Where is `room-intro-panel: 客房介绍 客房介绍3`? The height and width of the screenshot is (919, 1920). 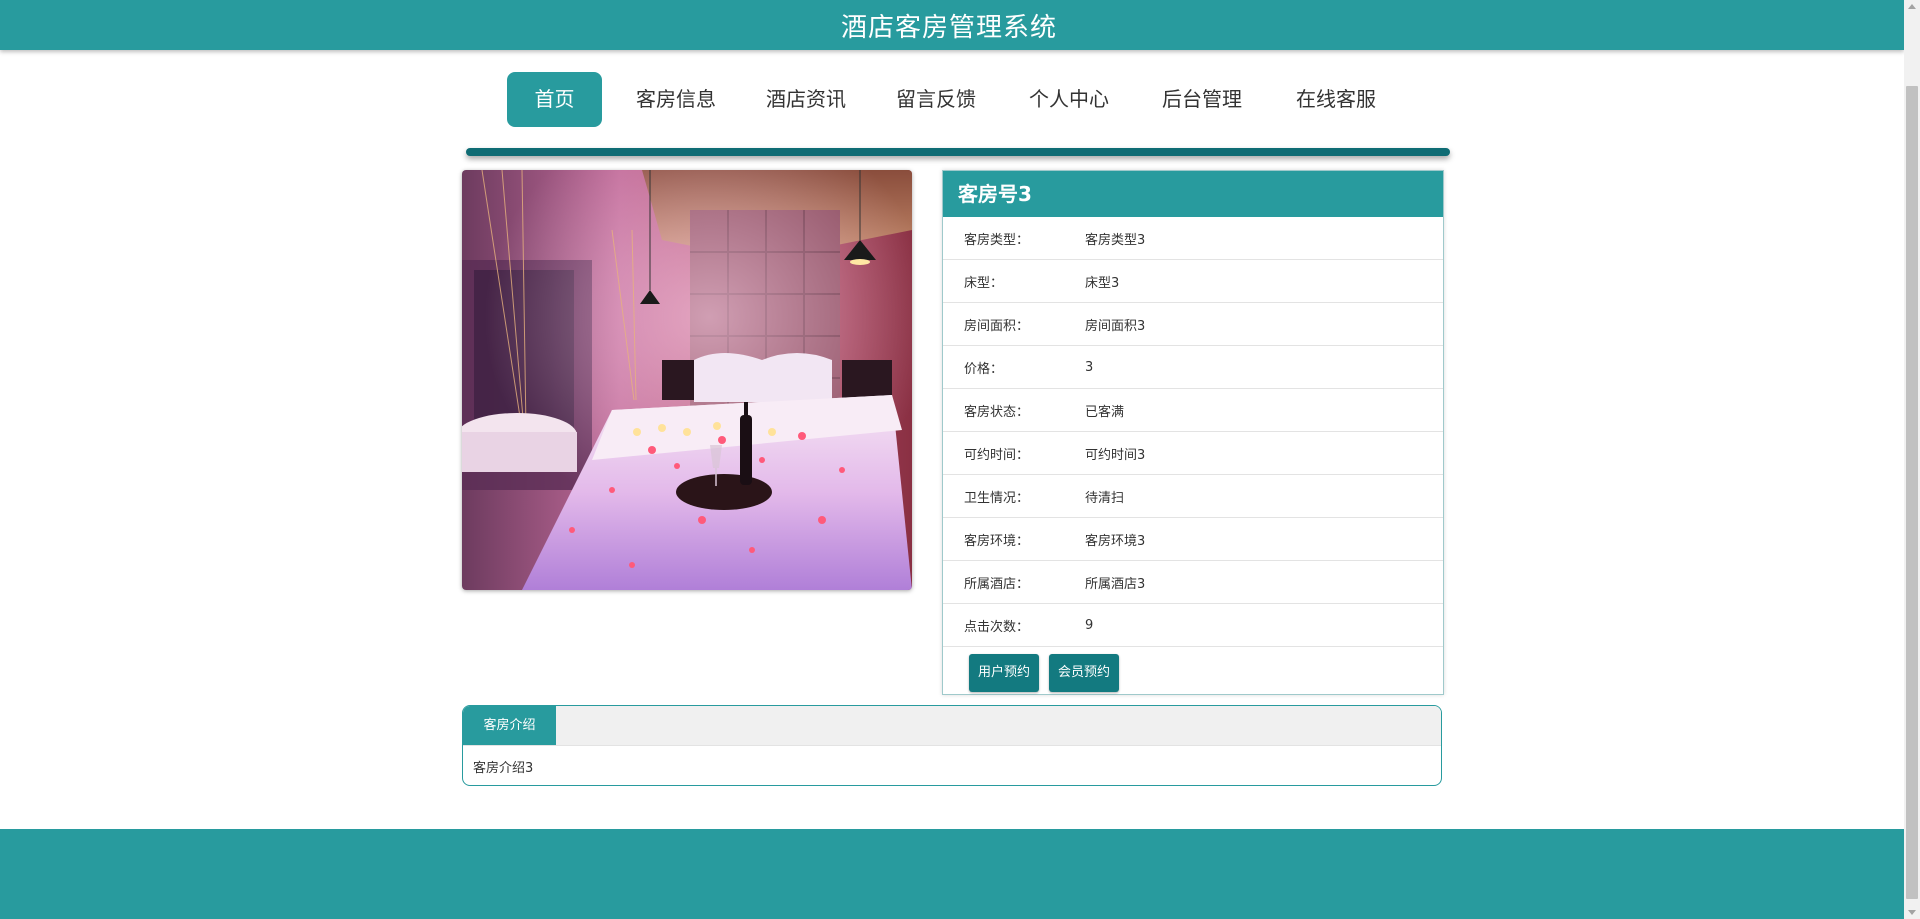 room-intro-panel: 客房介绍 客房介绍3 is located at coordinates (952, 745).